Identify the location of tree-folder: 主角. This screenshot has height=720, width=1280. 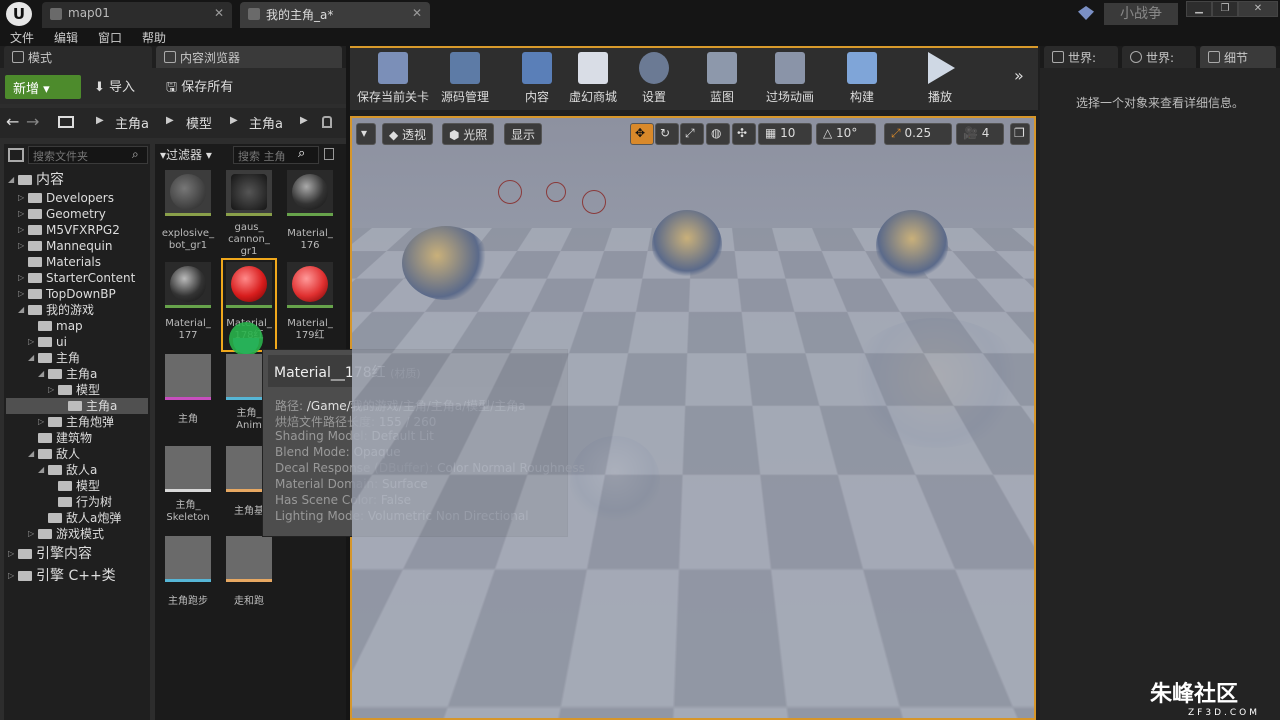
(59, 358).